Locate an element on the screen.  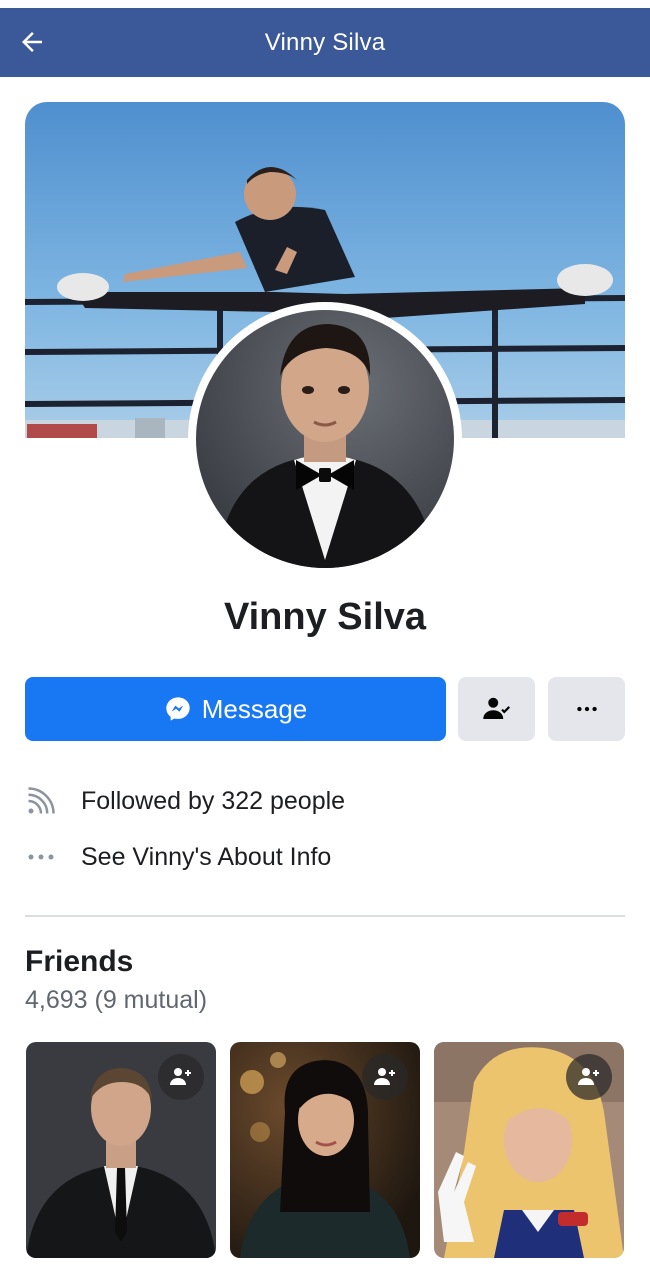
friends-count: 4,693 (9 mutual) is located at coordinates (116, 1000).